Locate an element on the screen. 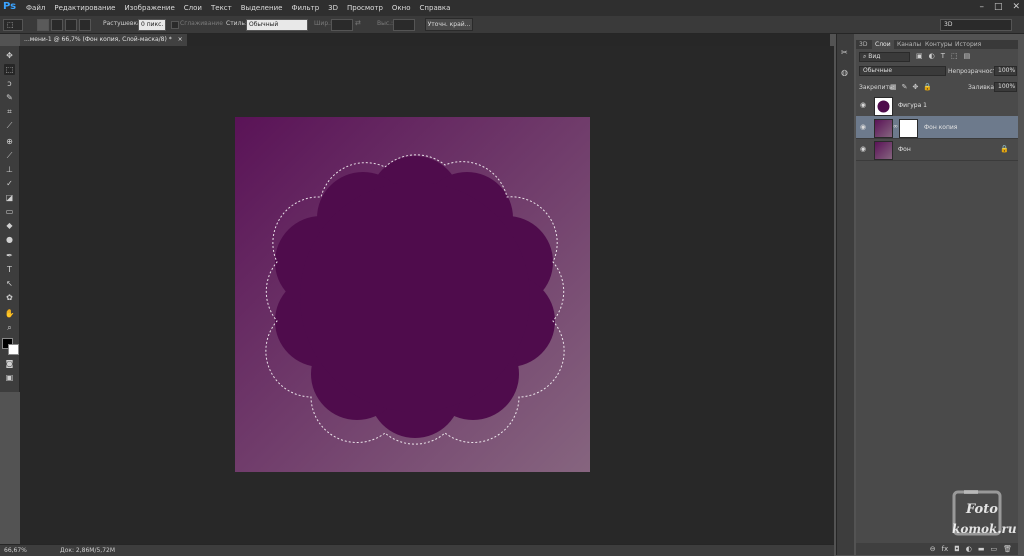 Image resolution: width=1024 pixels, height=556 pixels. tab-paths: Контуры is located at coordinates (938, 44).